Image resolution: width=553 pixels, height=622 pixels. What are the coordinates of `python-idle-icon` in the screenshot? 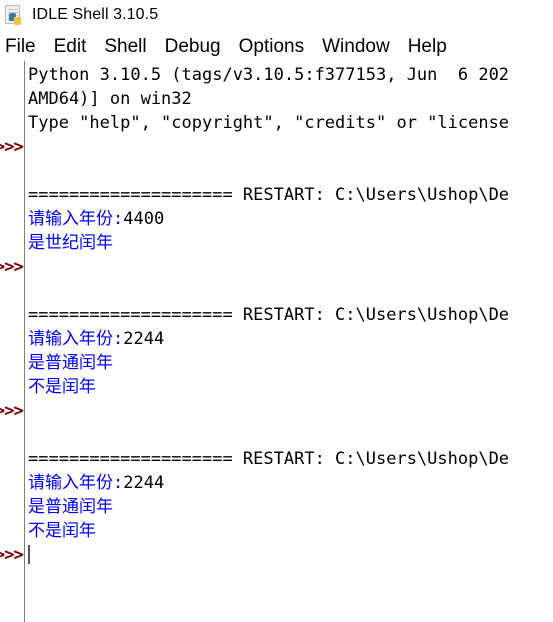 It's located at (15, 15).